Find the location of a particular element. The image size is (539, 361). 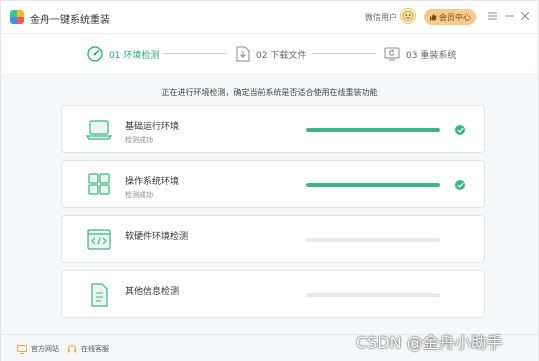

step-label: 01 环境检测 is located at coordinates (134, 55).